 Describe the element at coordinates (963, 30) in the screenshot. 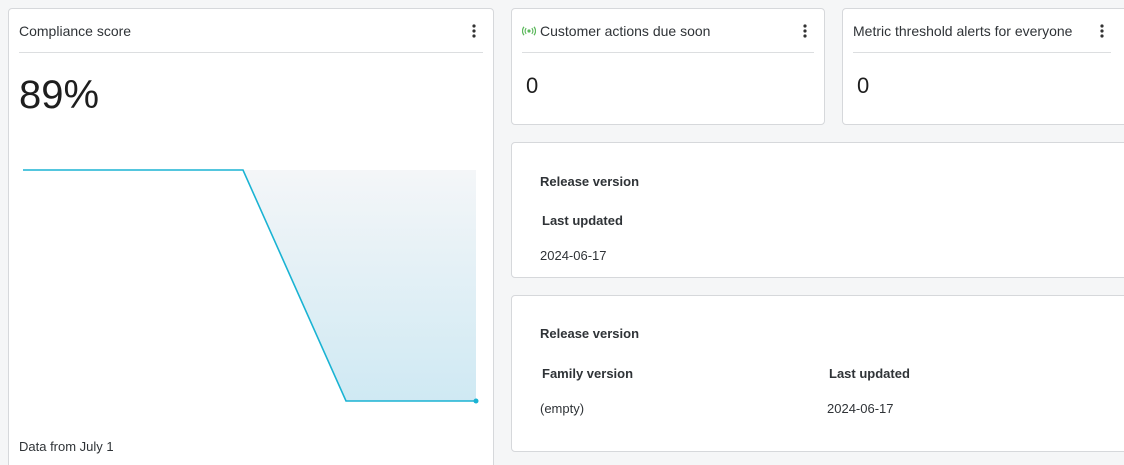

I see `metric-alerts-title: Metric threshold alerts for everyone` at that location.